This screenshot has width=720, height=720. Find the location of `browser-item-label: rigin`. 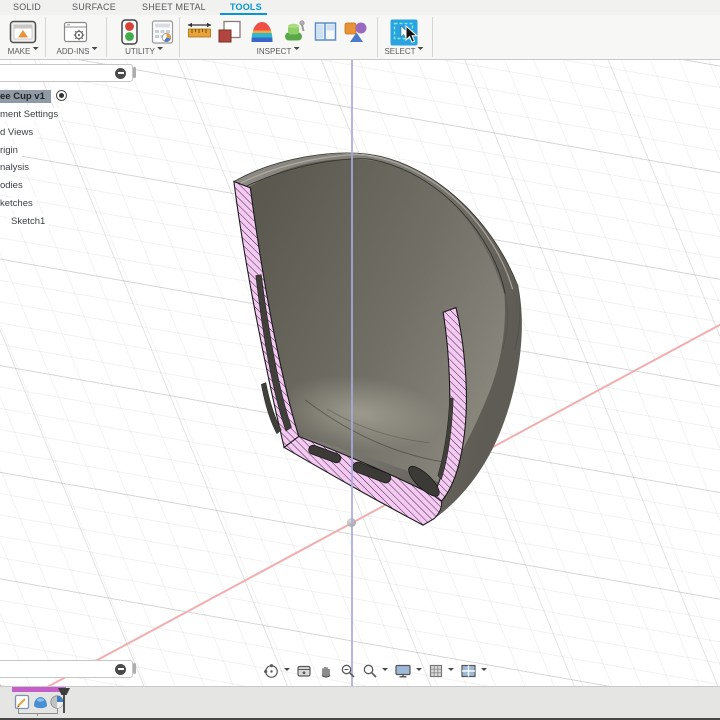

browser-item-label: rigin is located at coordinates (11, 150).